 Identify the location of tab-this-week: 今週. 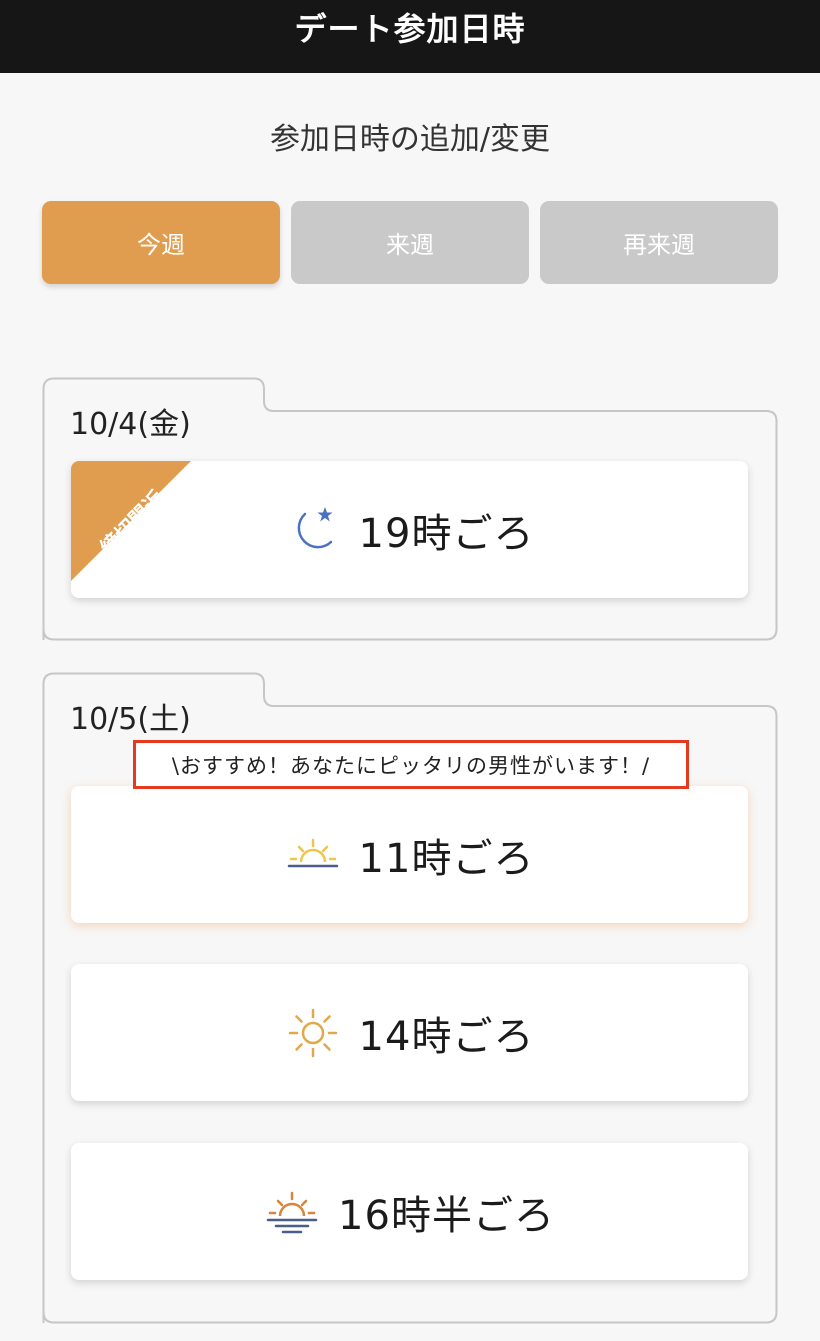
(161, 242).